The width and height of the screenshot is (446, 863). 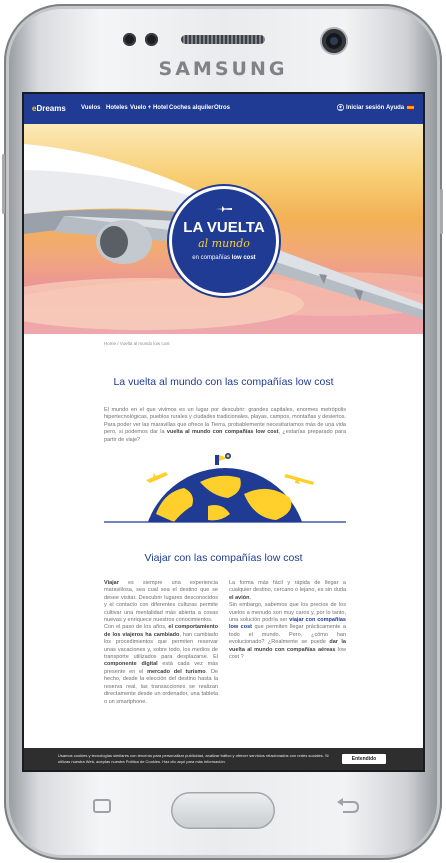 What do you see at coordinates (191, 108) in the screenshot?
I see `nav-item-coches: Coches alquiler` at bounding box center [191, 108].